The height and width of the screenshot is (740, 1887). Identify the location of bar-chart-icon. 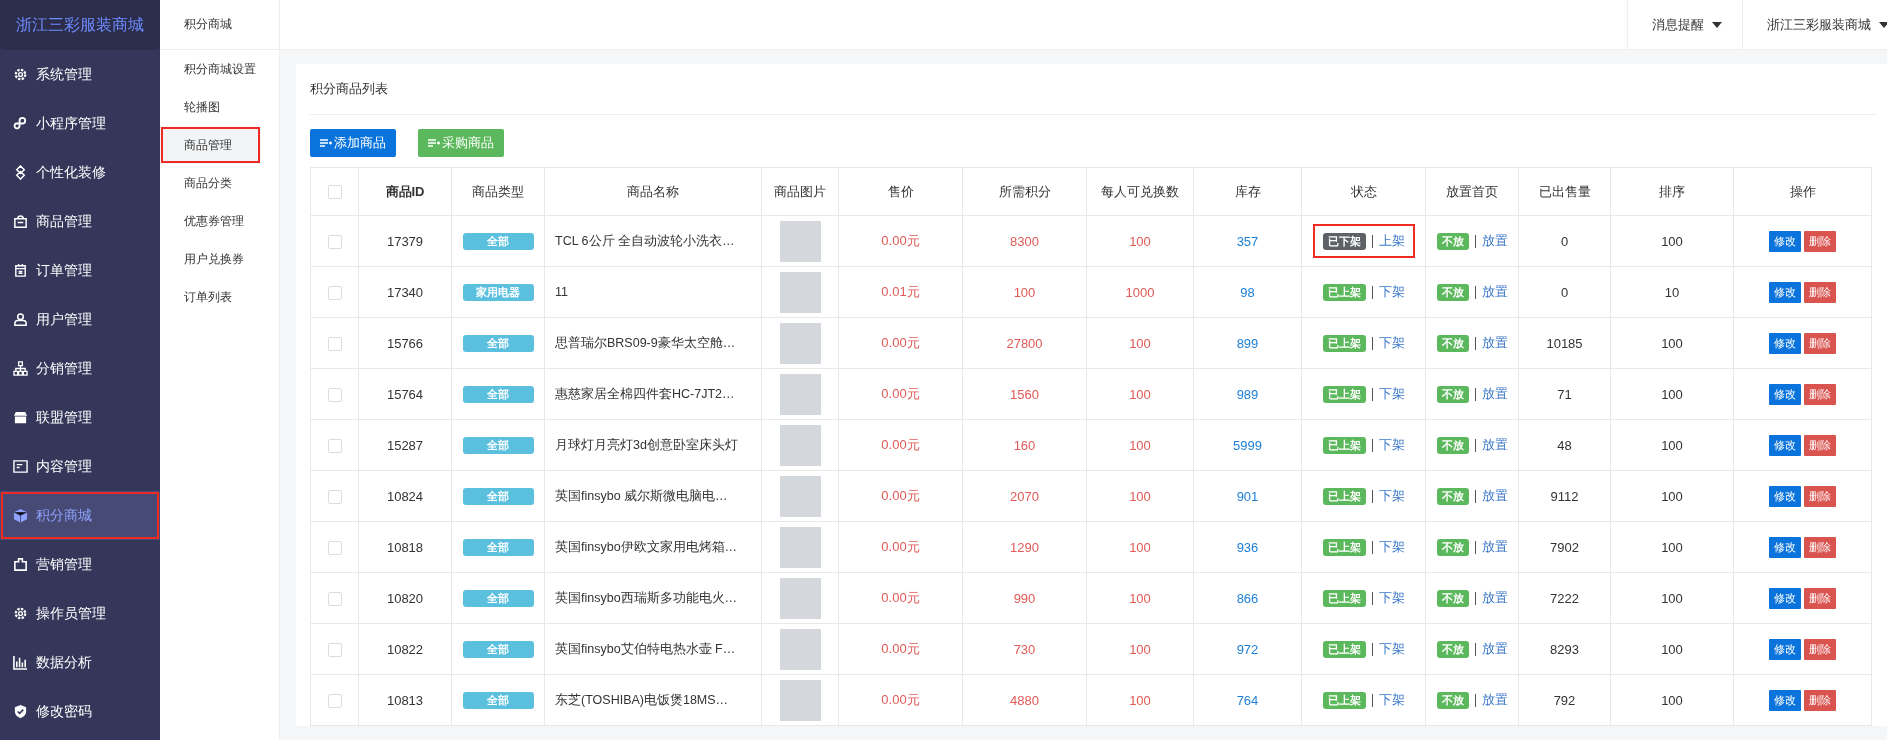
(20, 662).